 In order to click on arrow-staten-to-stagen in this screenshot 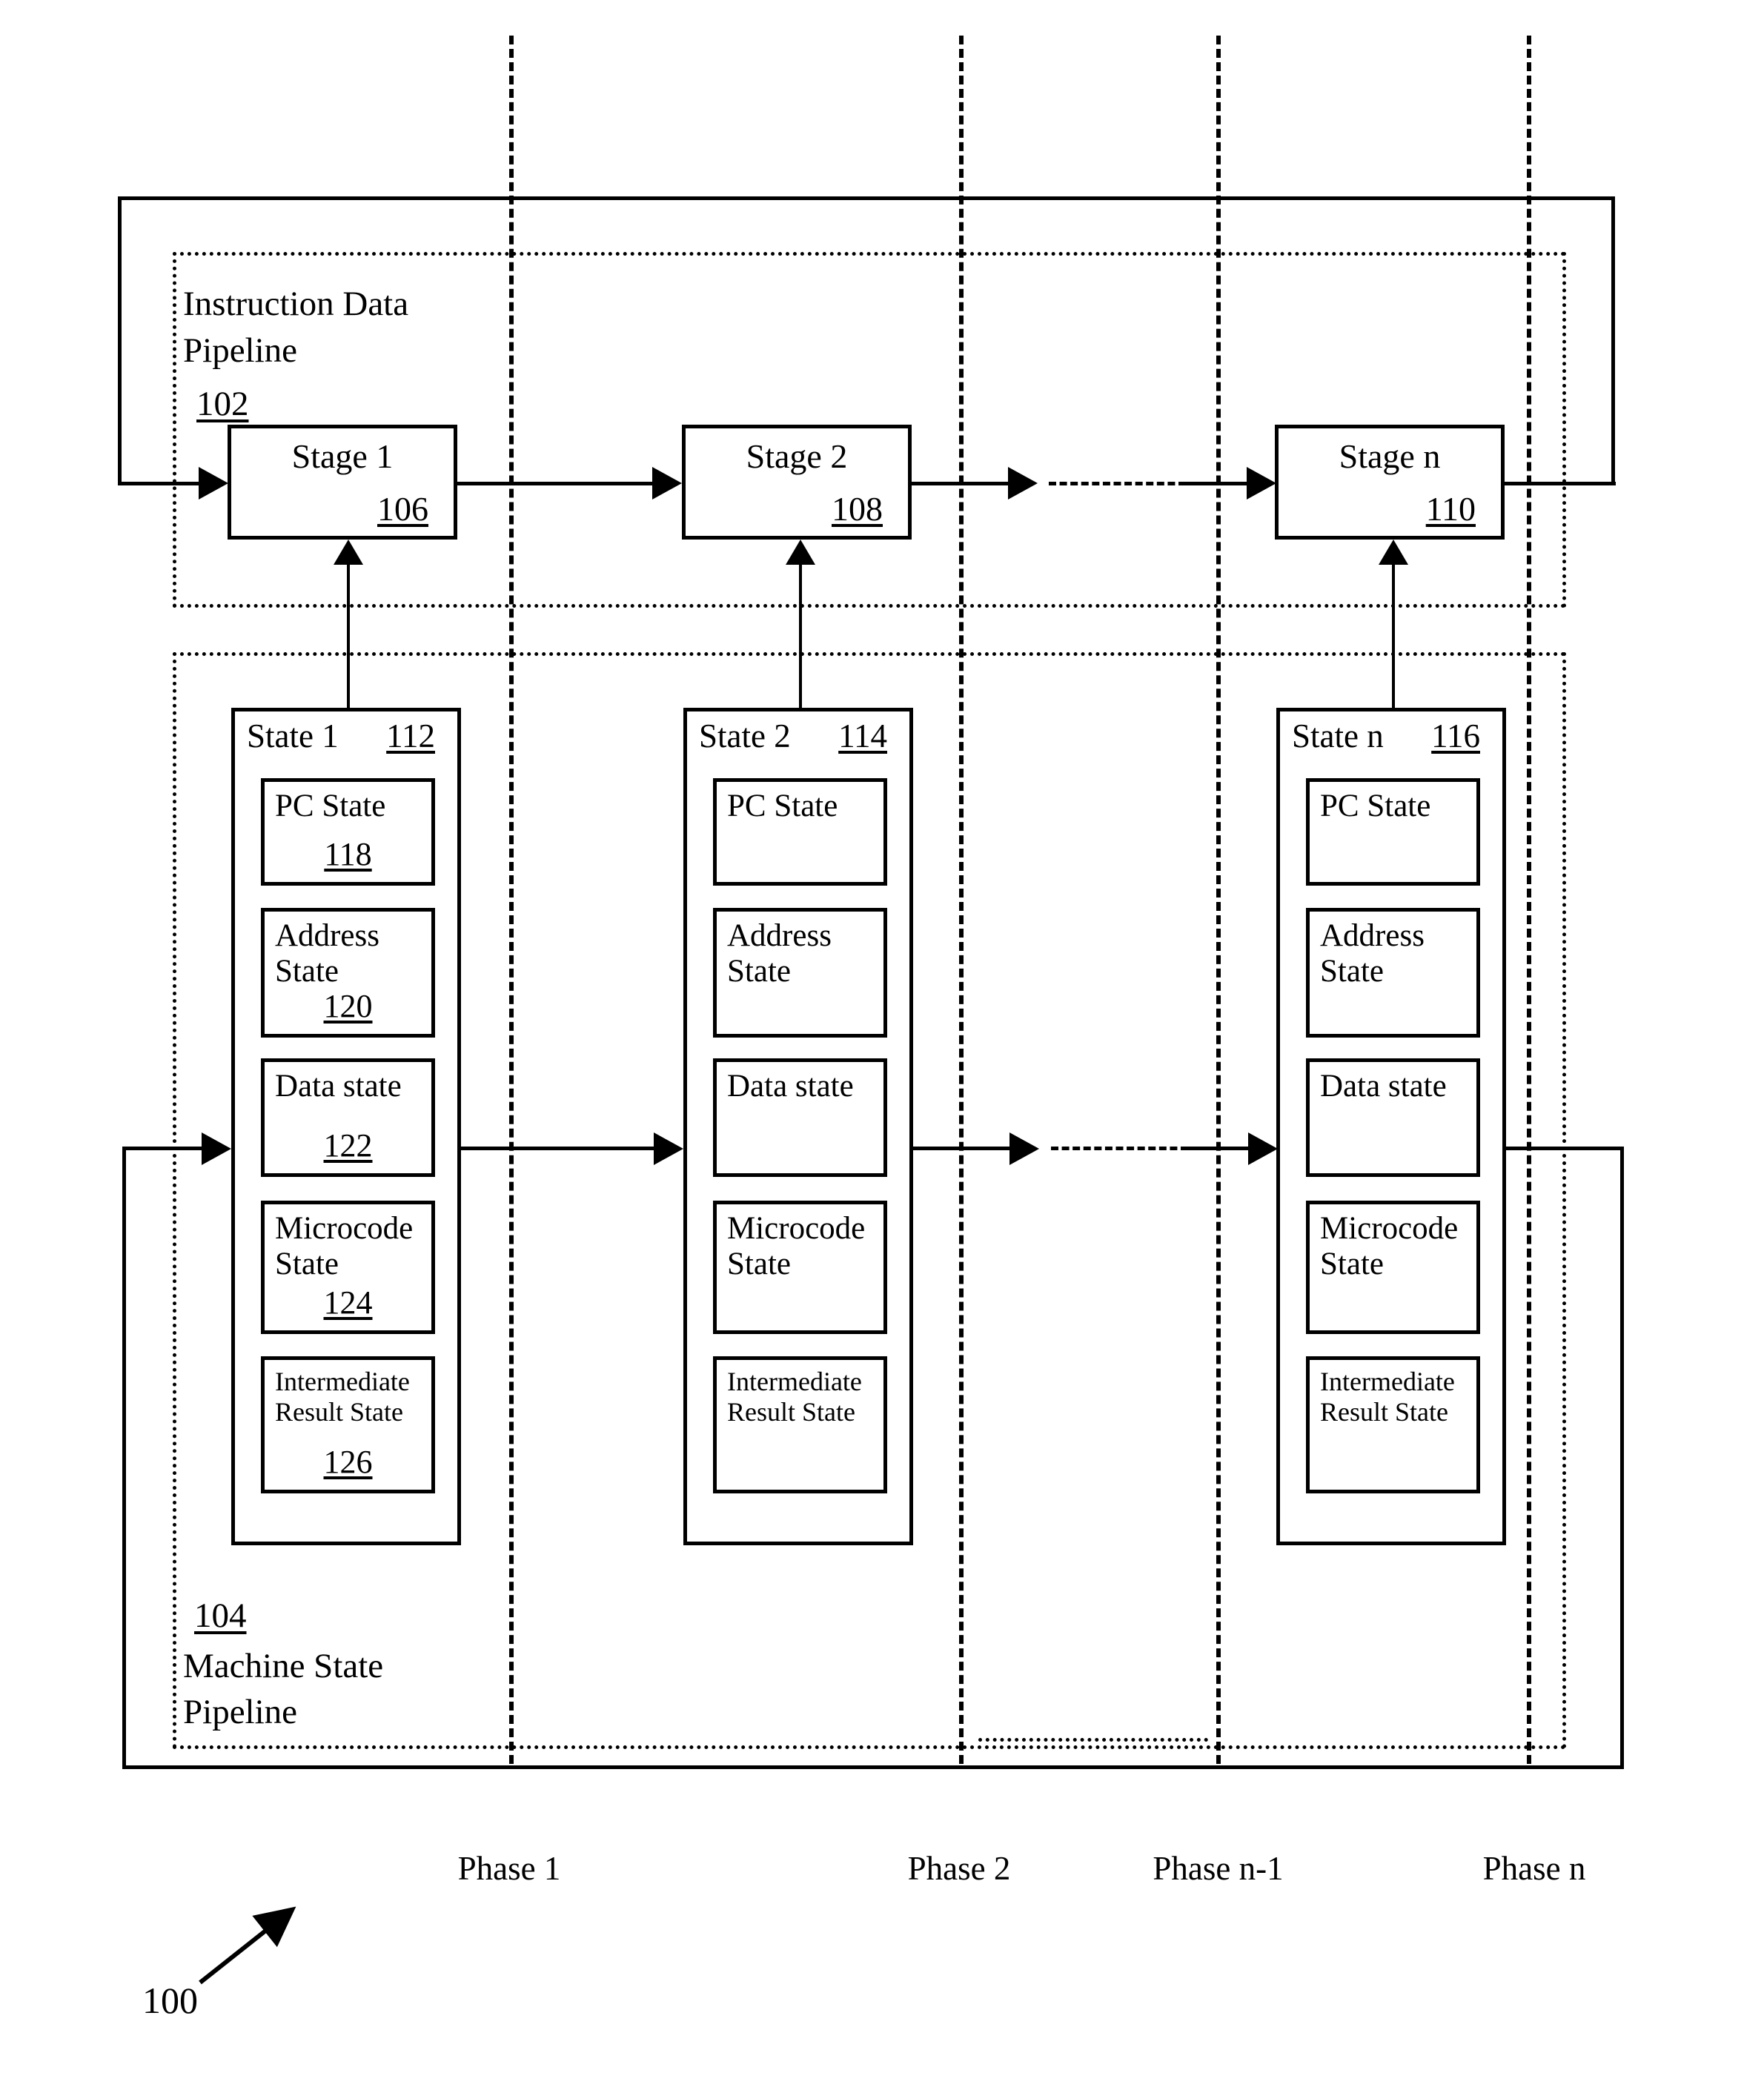, I will do `click(1394, 552)`.